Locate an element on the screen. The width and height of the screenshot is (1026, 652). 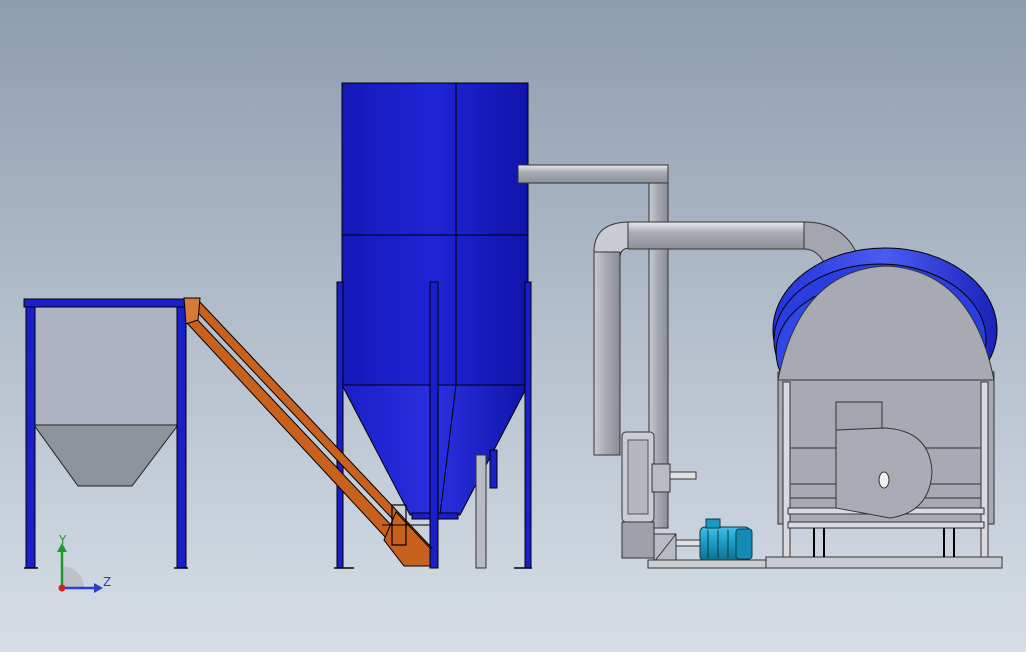
silo-support-grey is located at coordinates (481, 511).